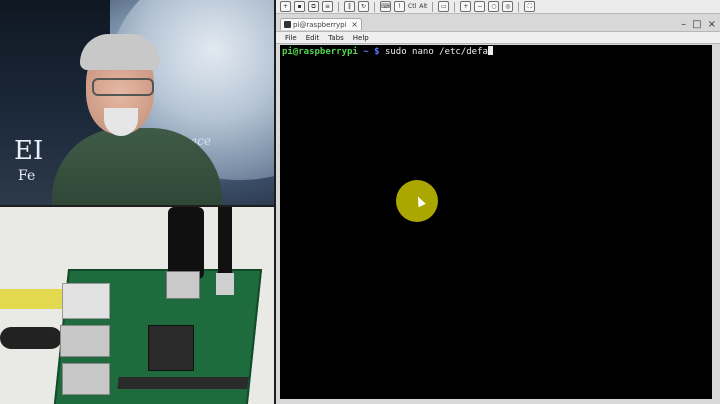  What do you see at coordinates (313, 6) in the screenshot?
I see `copy-icon: ⧉` at bounding box center [313, 6].